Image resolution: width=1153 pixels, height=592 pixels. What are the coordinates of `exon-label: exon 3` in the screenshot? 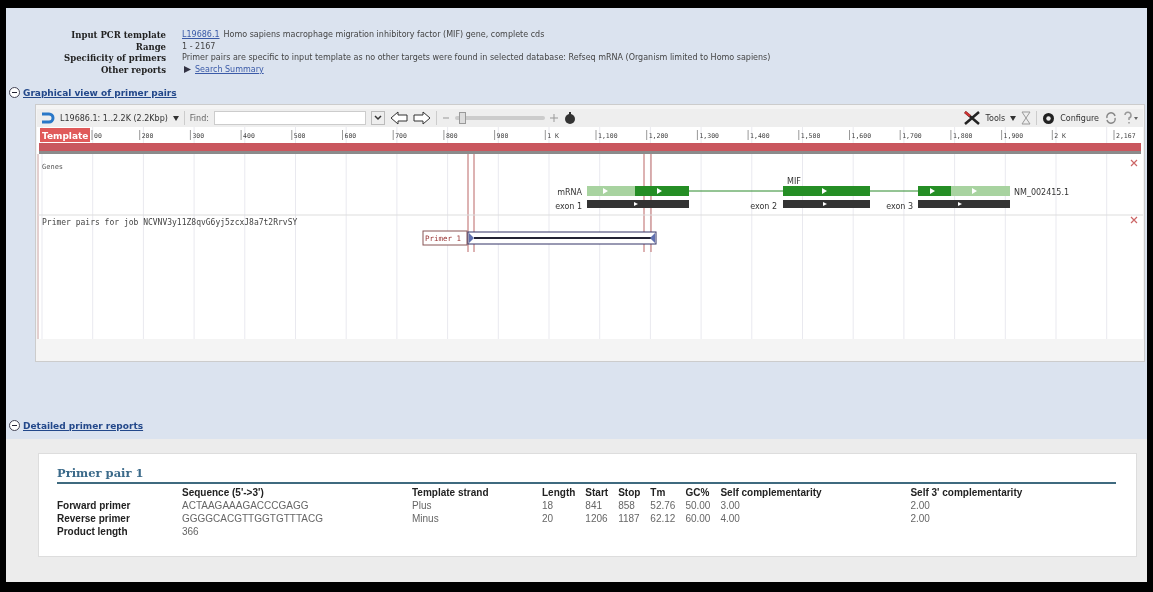 It's located at (899, 206).